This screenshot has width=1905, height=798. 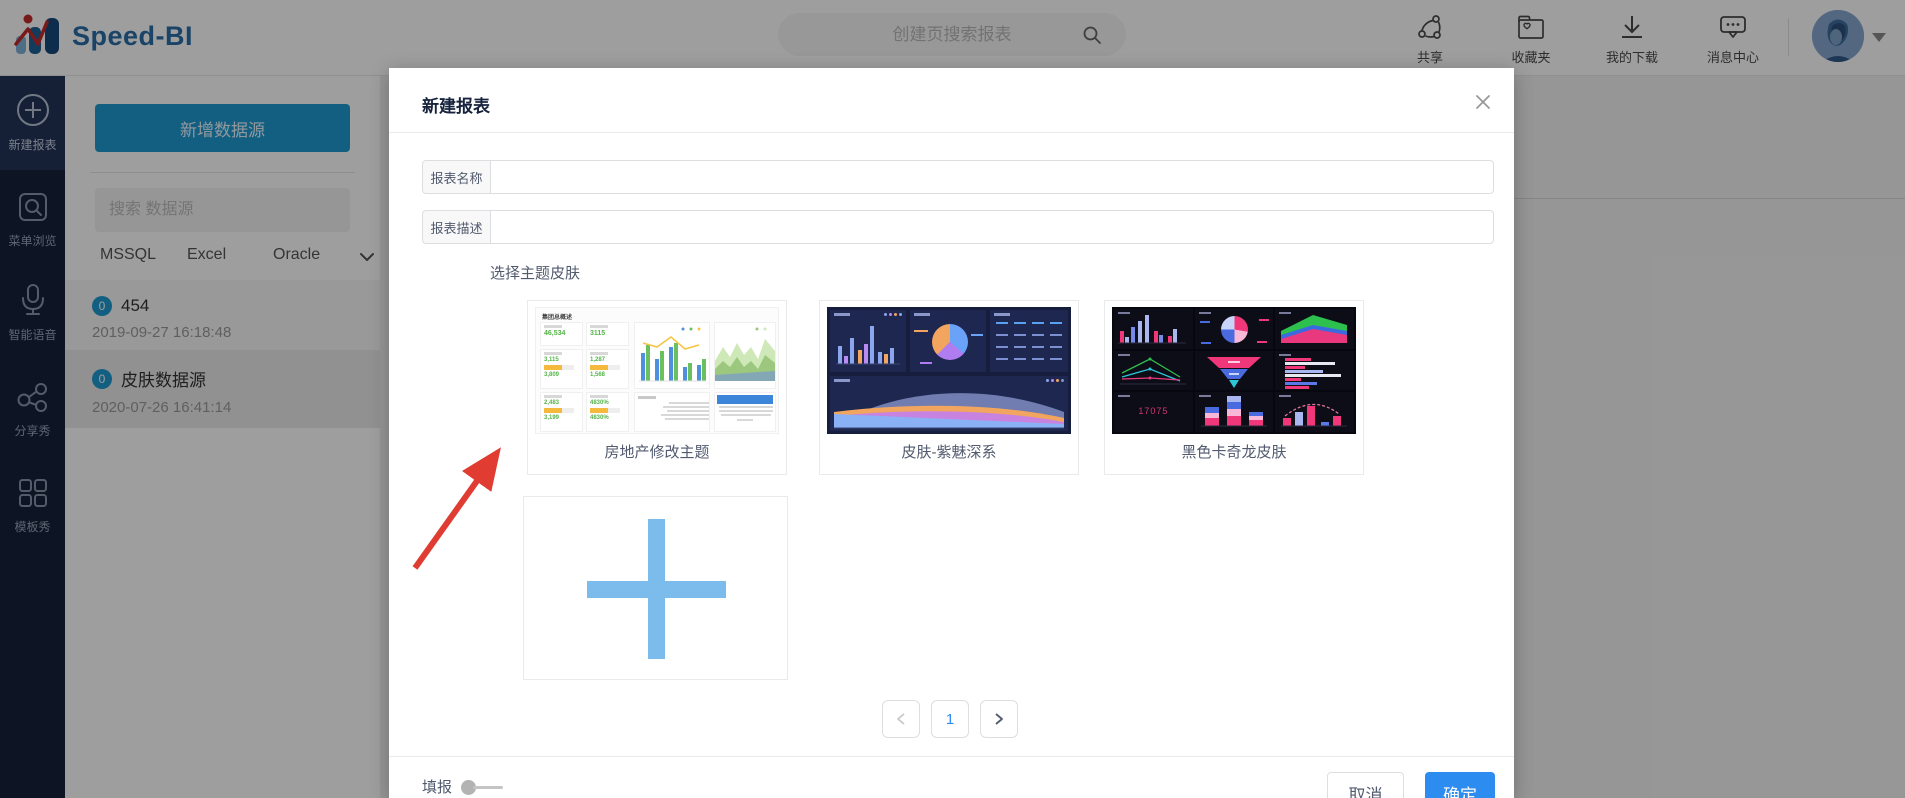 I want to click on report-name-label: 报表名称, so click(x=456, y=177).